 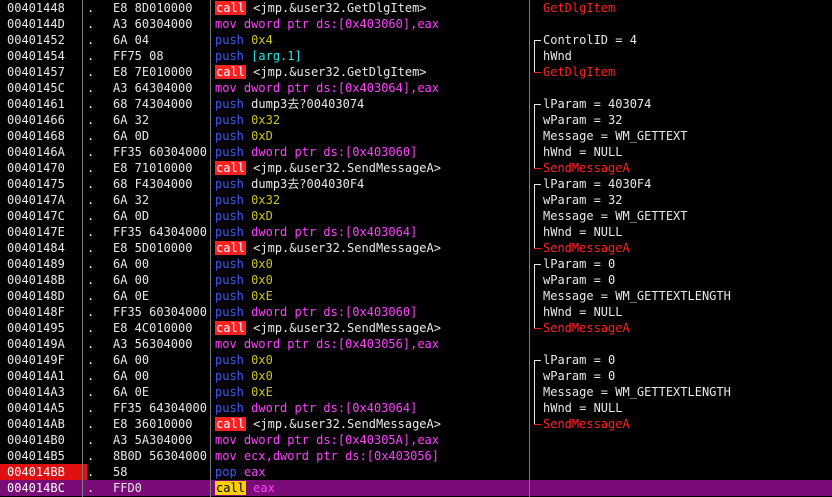 I want to click on comment: Message = WM_GETTEXT, so click(x=615, y=216).